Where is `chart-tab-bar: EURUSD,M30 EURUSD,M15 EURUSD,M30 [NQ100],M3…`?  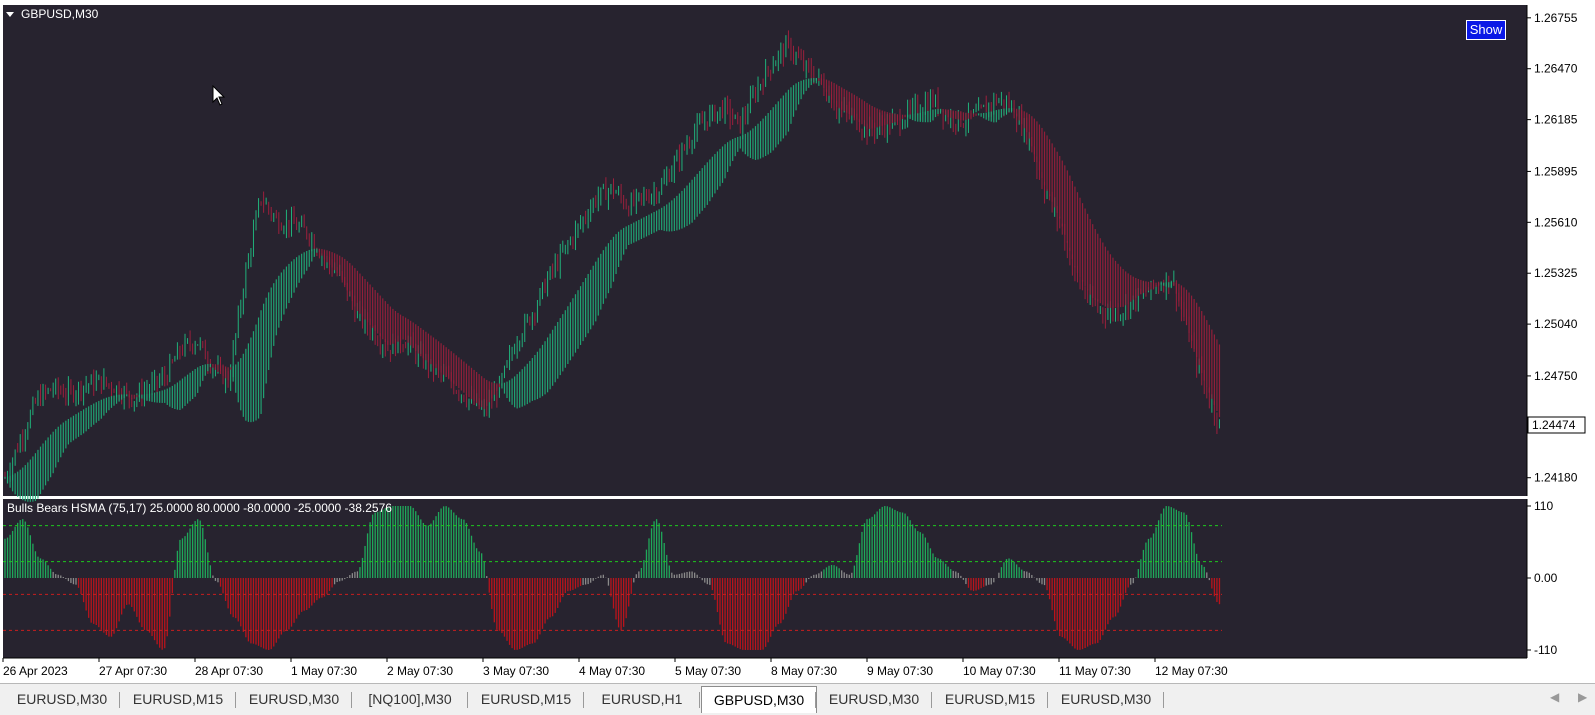
chart-tab-bar: EURUSD,M30 EURUSD,M15 EURUSD,M30 [NQ100],M3… is located at coordinates (797, 699).